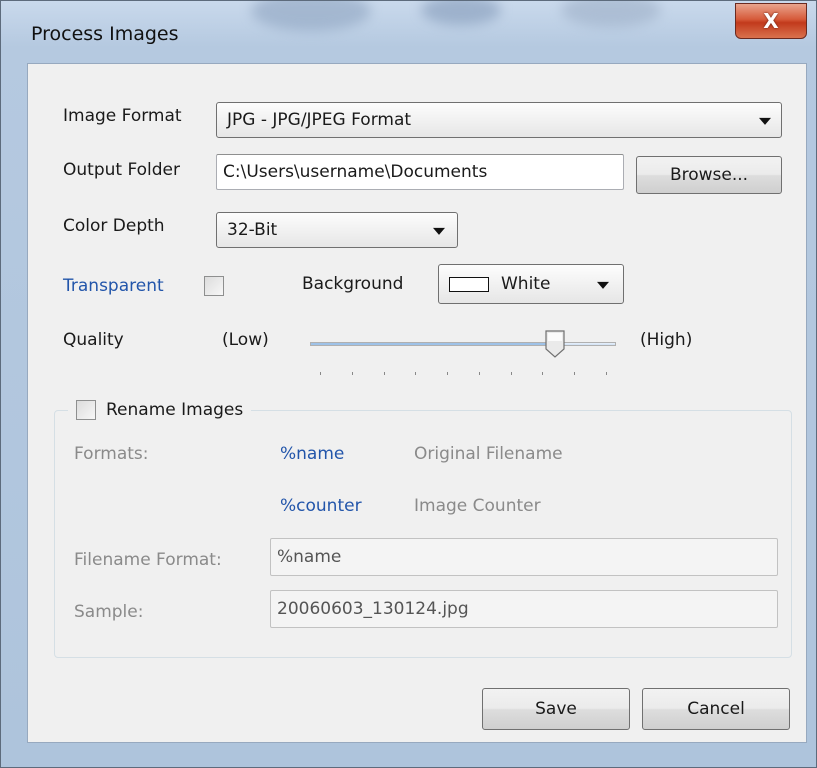  What do you see at coordinates (93, 340) in the screenshot?
I see `quality-label: Quality` at bounding box center [93, 340].